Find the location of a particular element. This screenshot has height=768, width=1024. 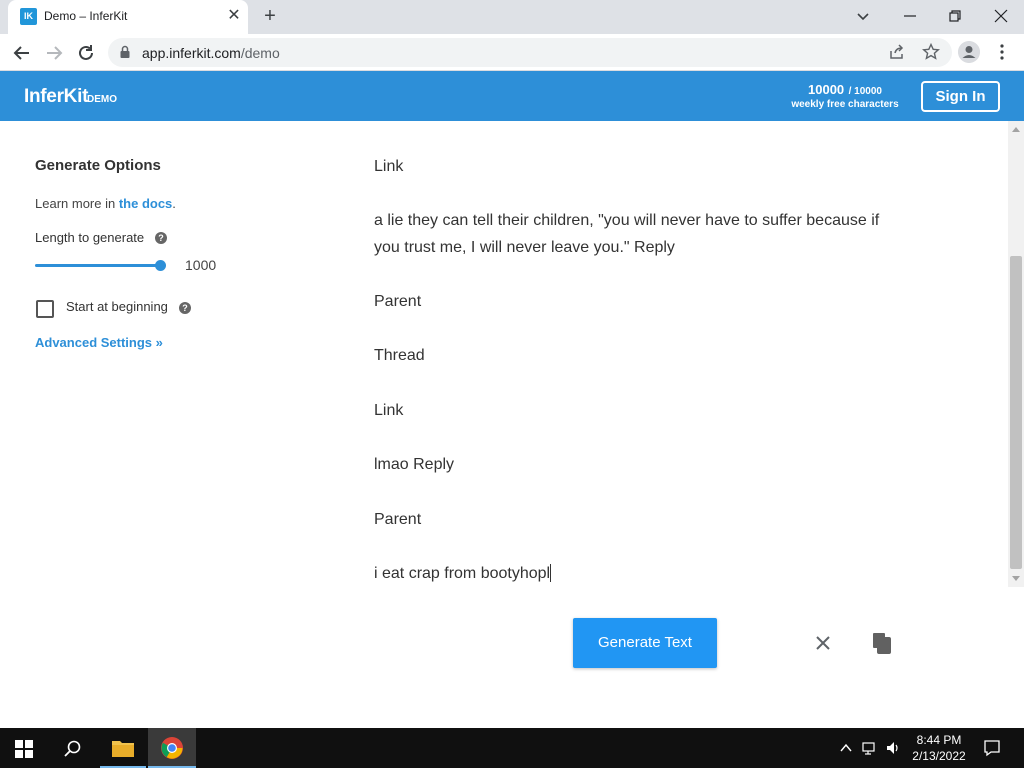

profile-avatar-icon is located at coordinates (969, 52).